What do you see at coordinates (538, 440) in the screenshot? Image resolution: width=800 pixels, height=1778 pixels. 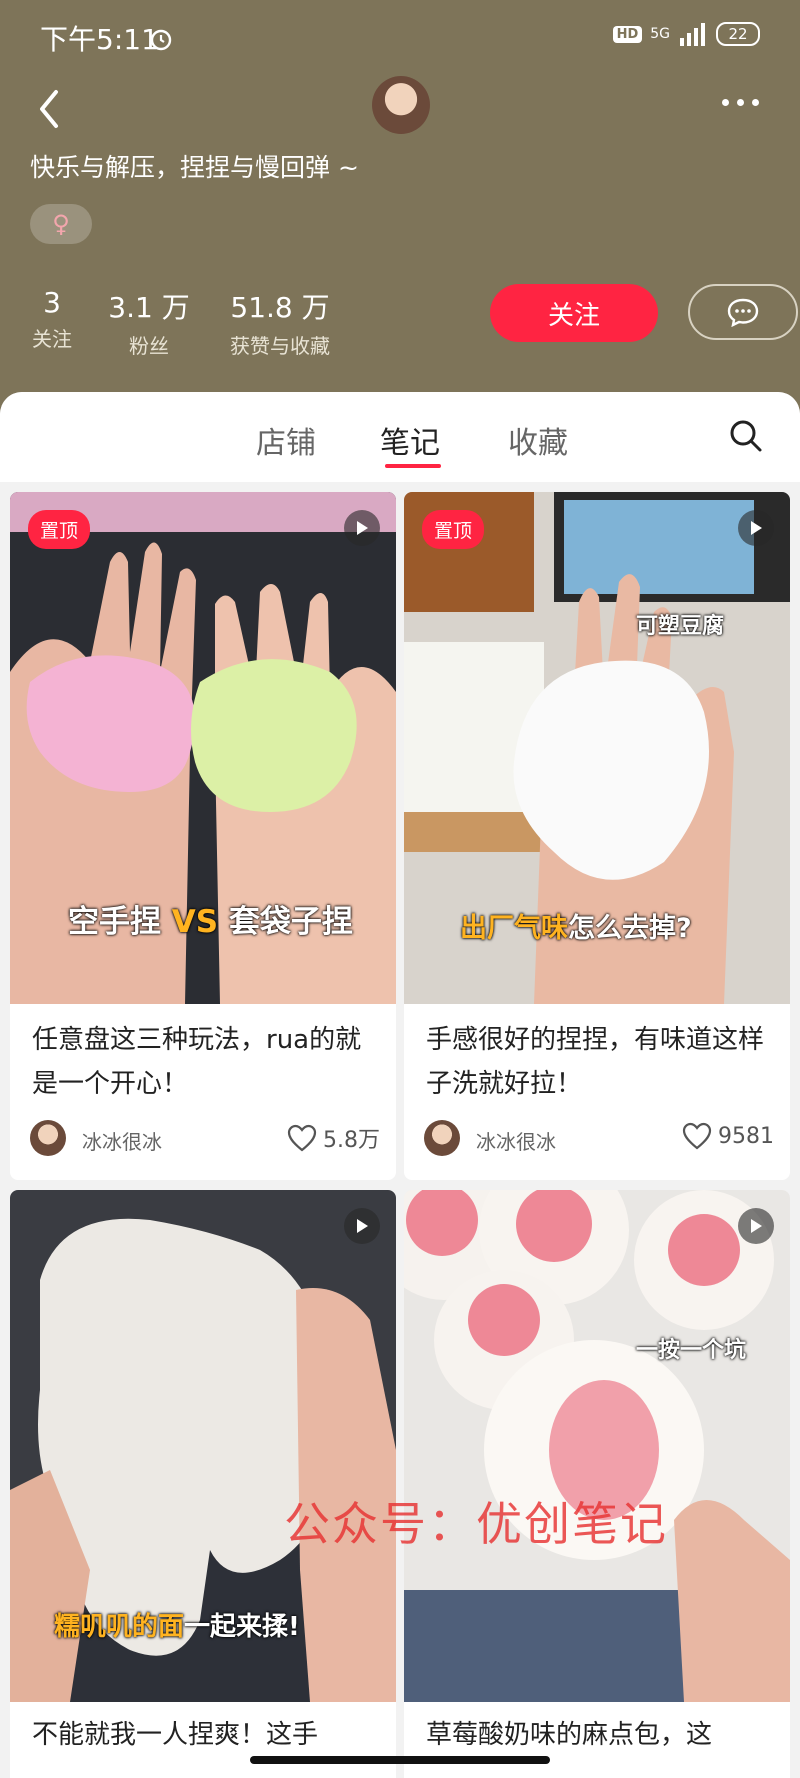 I see `tab-collections: 收藏` at bounding box center [538, 440].